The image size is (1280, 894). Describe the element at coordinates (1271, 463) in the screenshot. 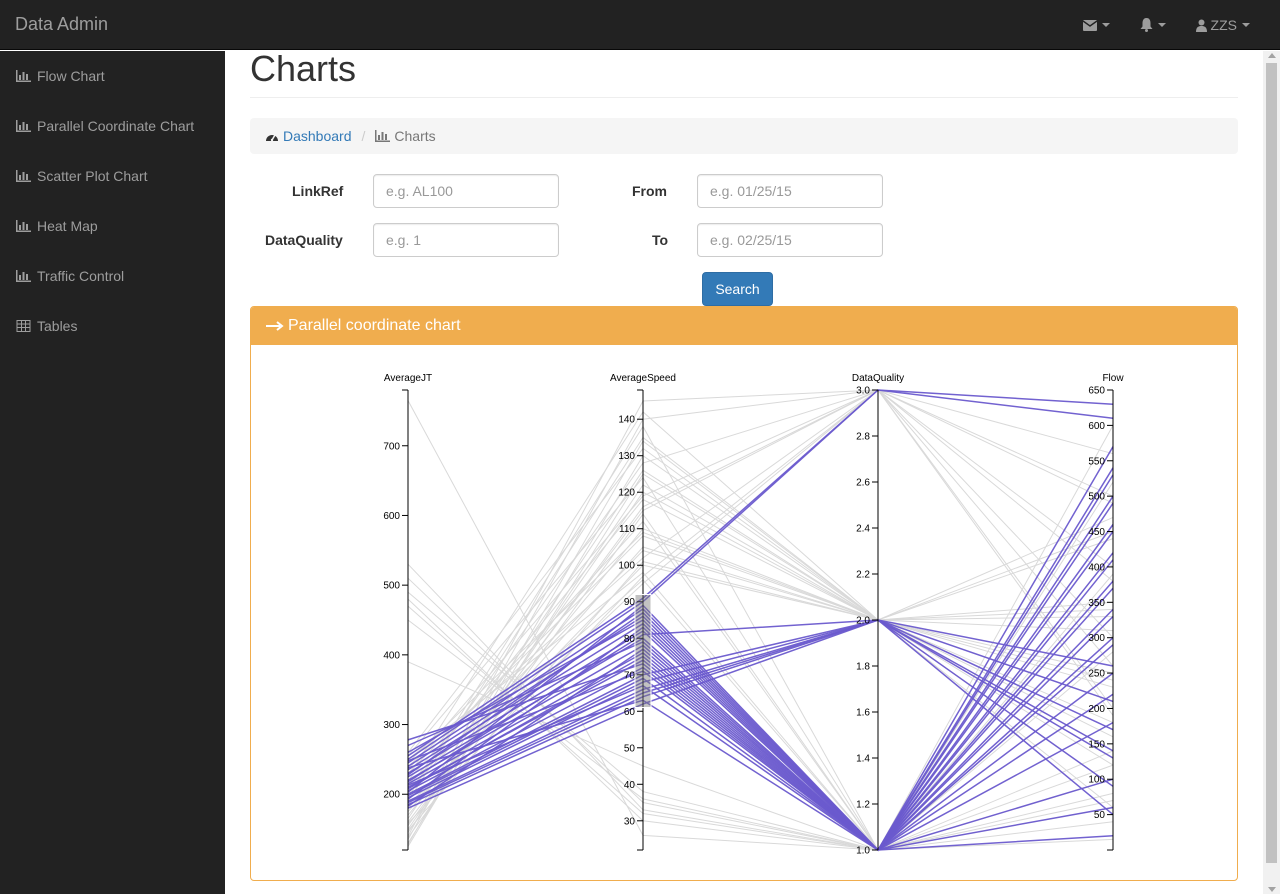

I see `scroll-thumb` at that location.